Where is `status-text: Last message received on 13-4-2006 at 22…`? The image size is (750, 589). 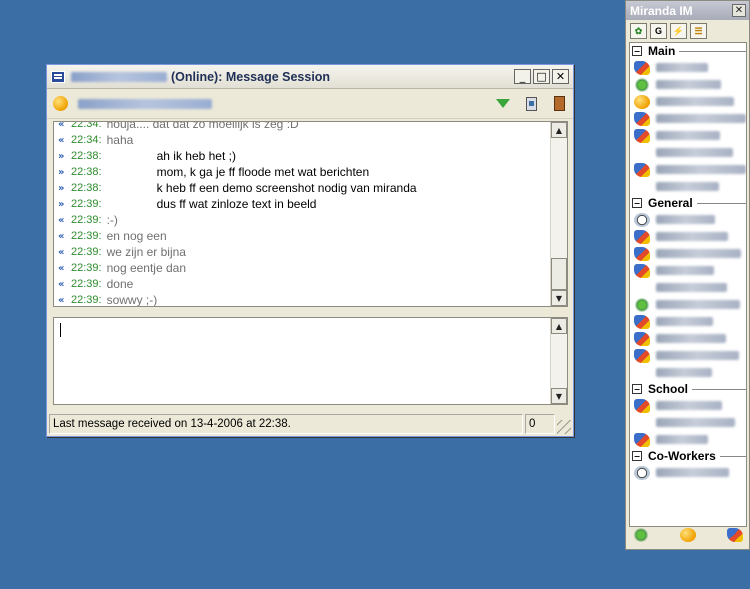 status-text: Last message received on 13-4-2006 at 22… is located at coordinates (286, 424).